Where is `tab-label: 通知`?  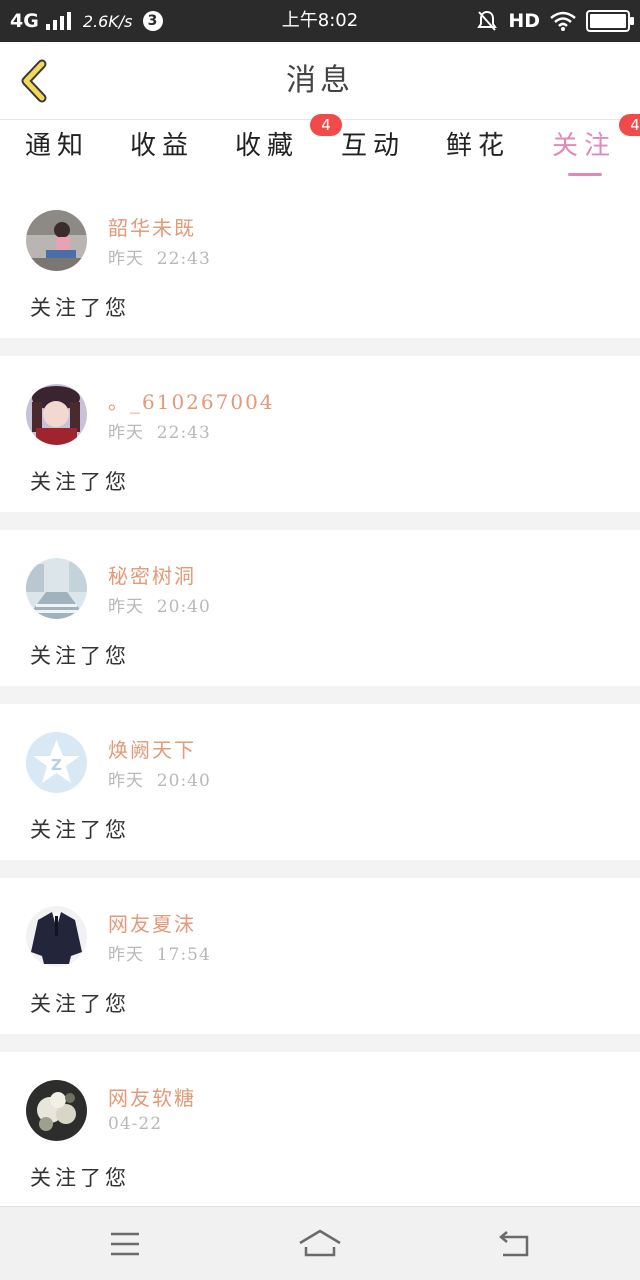
tab-label: 通知 is located at coordinates (56, 146).